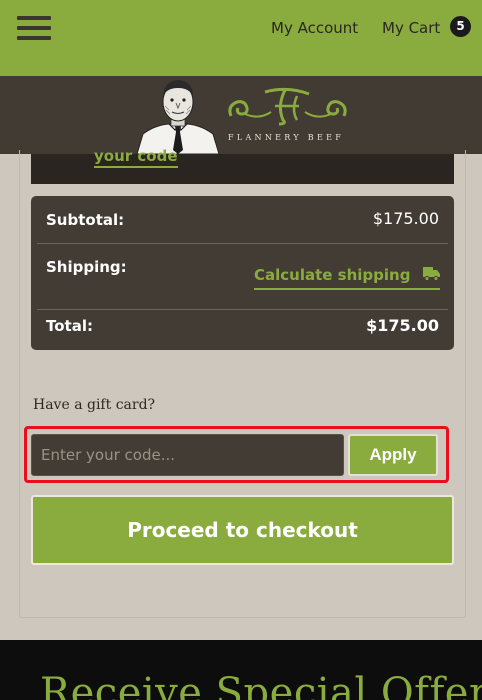  Describe the element at coordinates (287, 106) in the screenshot. I see `flannery-monogram-icon` at that location.